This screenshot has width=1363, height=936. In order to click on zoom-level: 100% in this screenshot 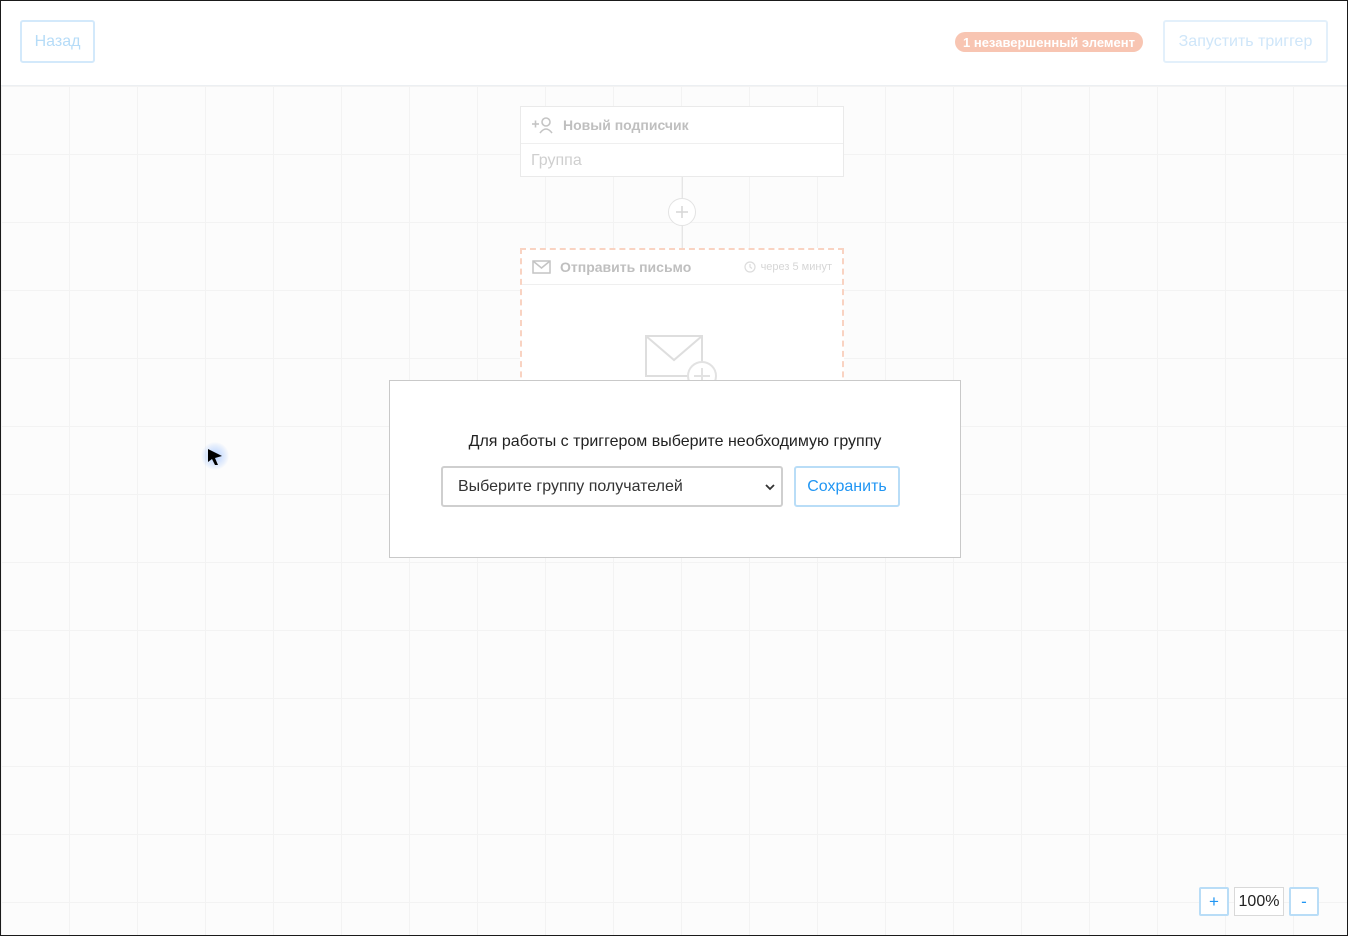, I will do `click(1259, 901)`.